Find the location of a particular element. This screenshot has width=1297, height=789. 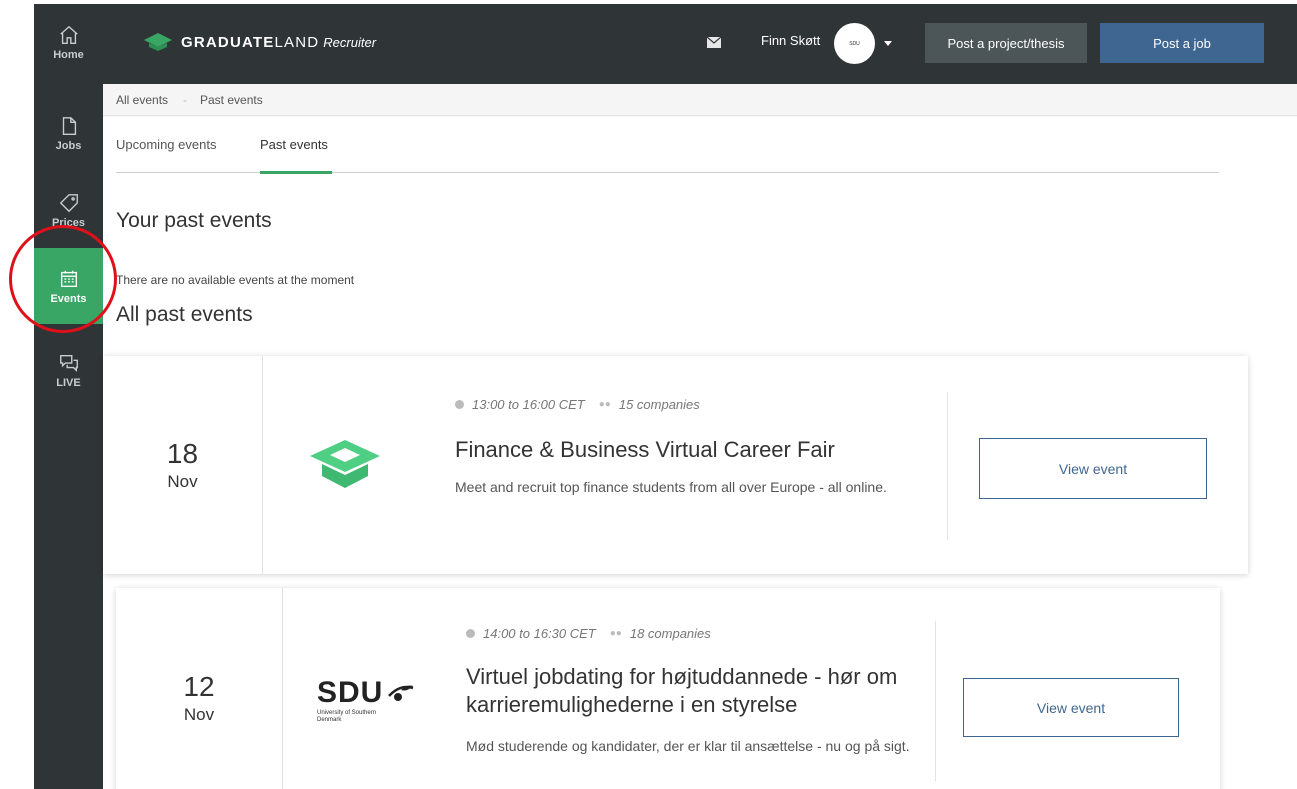

post-job-button: Post a job is located at coordinates (1182, 43).